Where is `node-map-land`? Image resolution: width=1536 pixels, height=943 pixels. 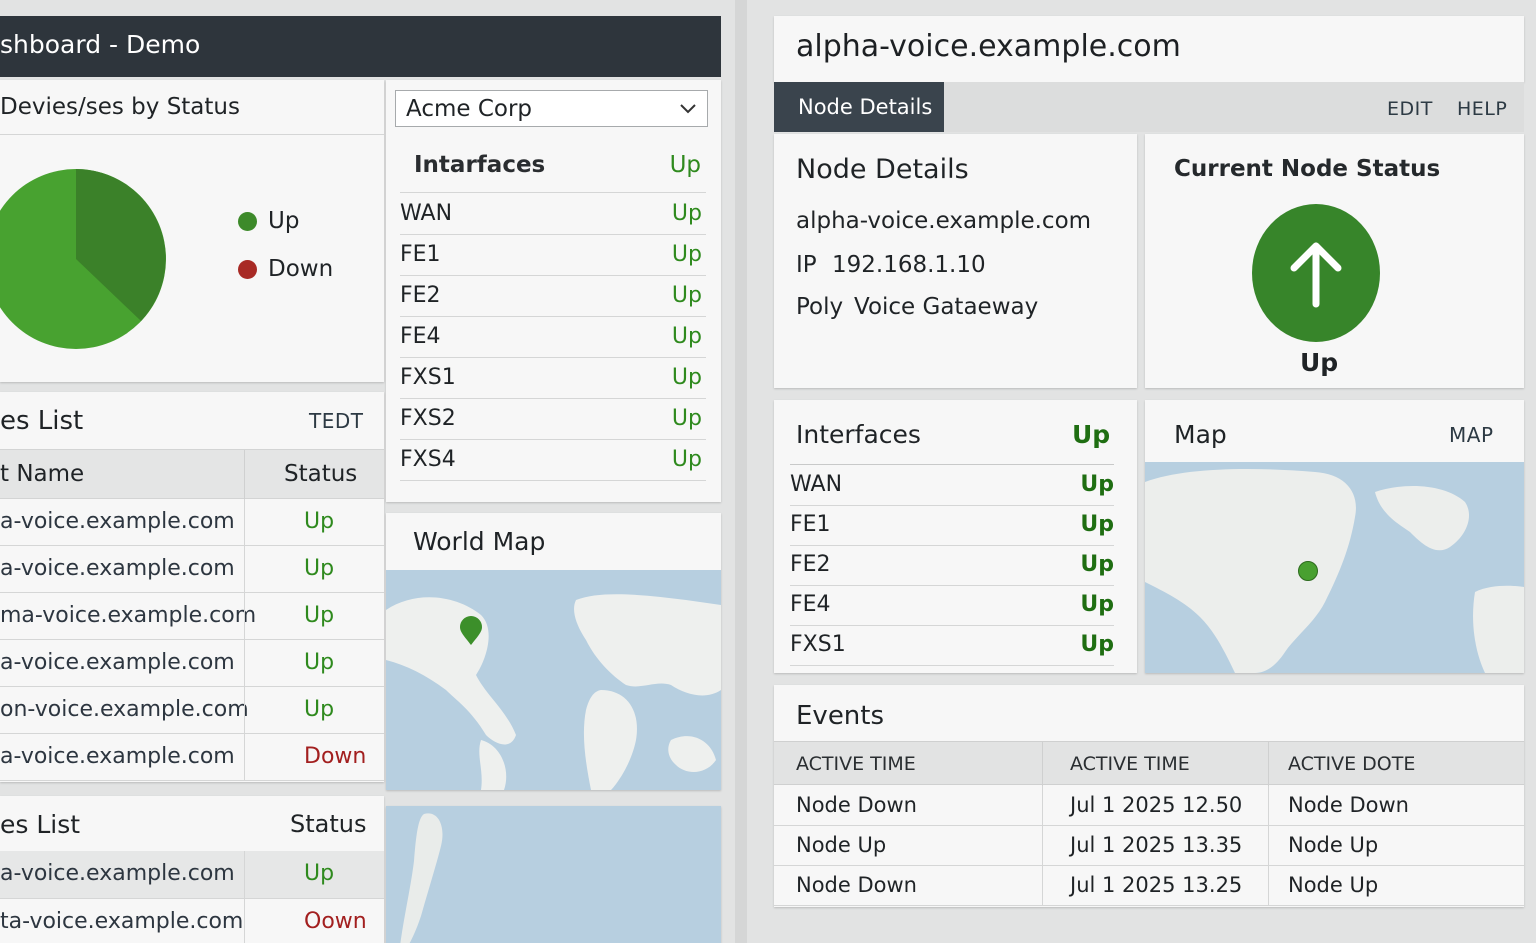
node-map-land is located at coordinates (1334, 571).